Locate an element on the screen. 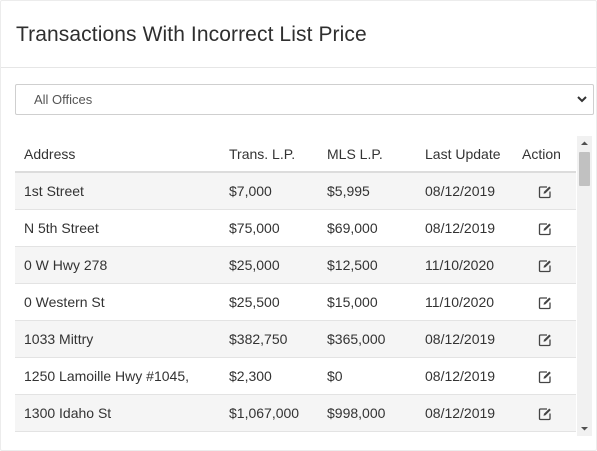 This screenshot has height=451, width=597. table-row: 1033 Mittry $382,750 $365,000 08/12/2019 is located at coordinates (295, 339).